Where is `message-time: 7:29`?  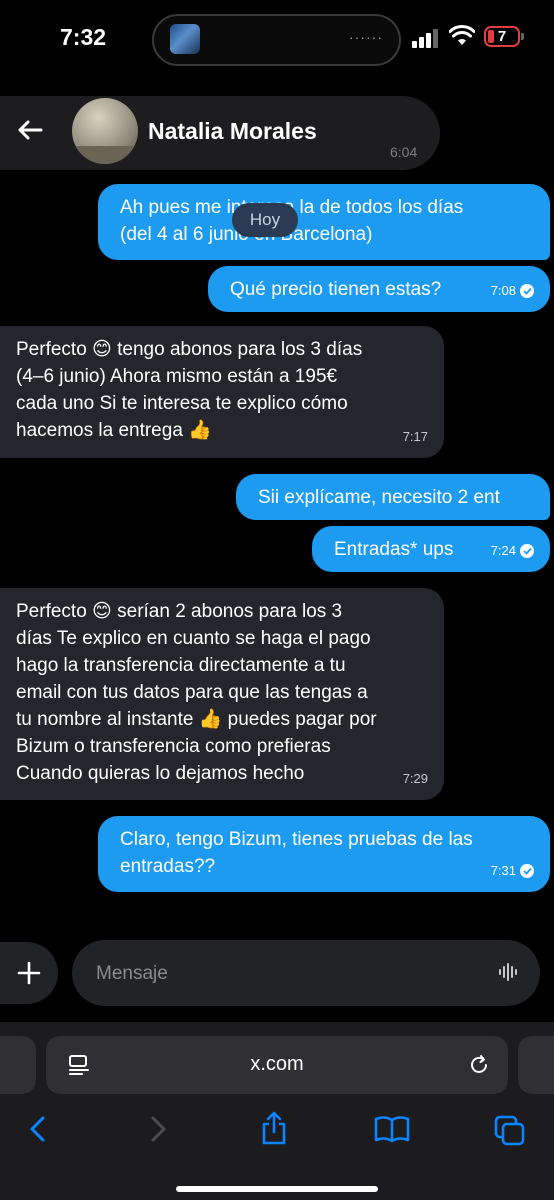 message-time: 7:29 is located at coordinates (415, 778).